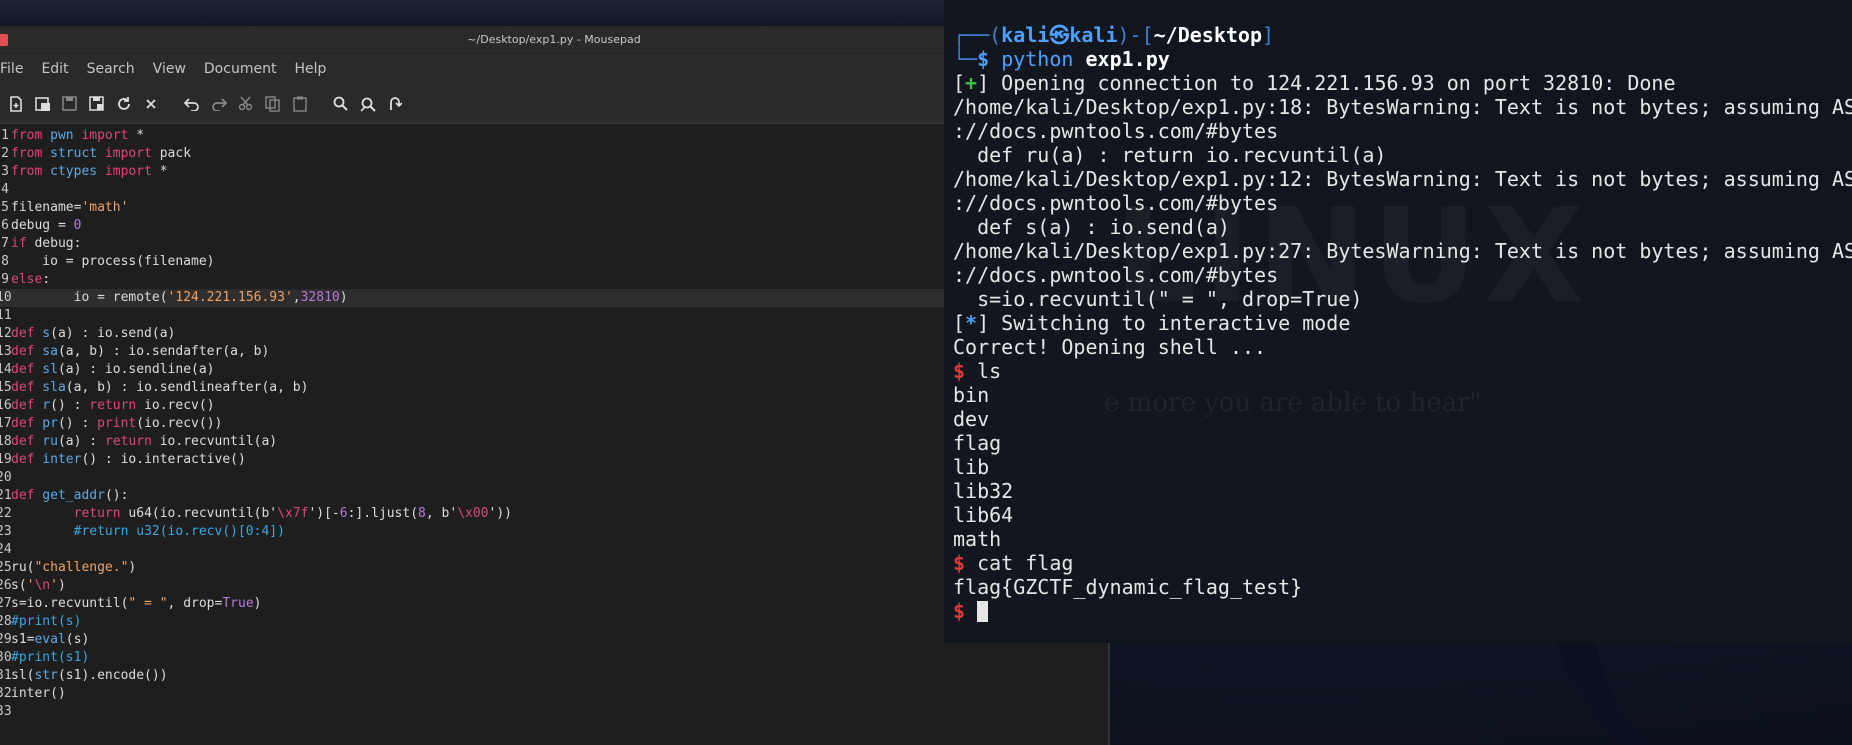 This screenshot has width=1852, height=745. I want to click on code-line: 29s1=eval(s), so click(554, 640).